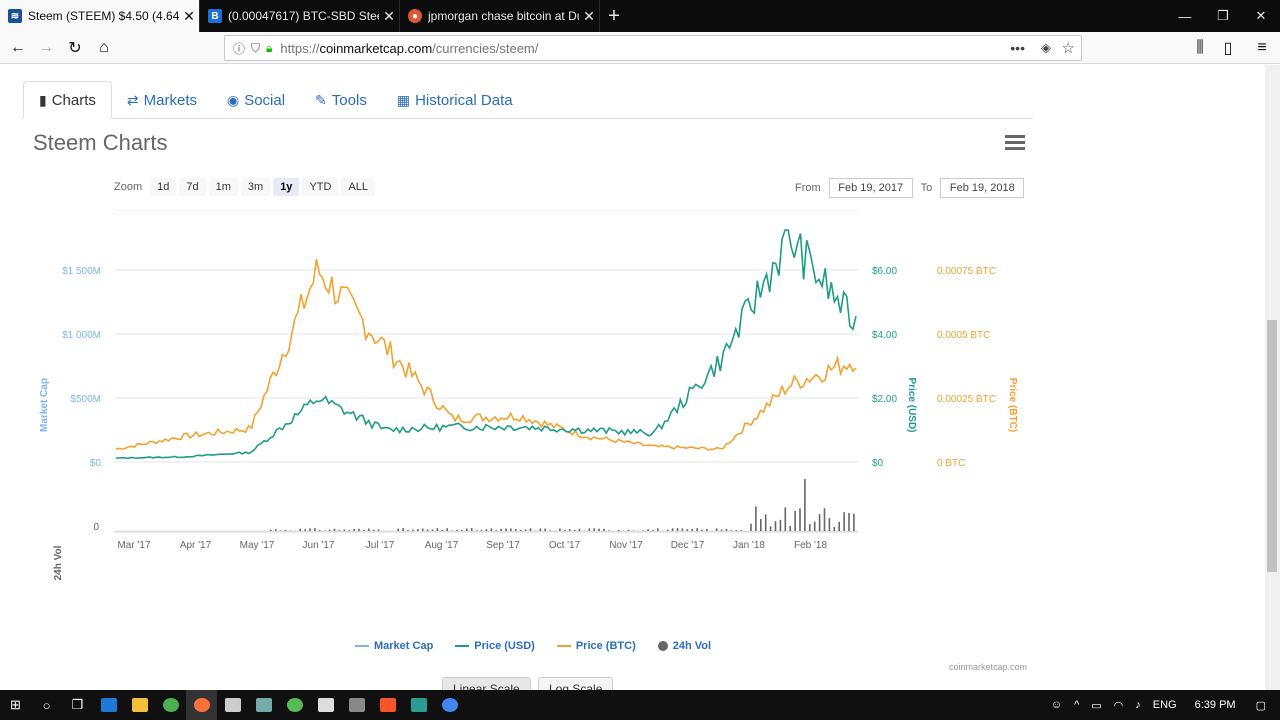  I want to click on browser-tab-duckduckgo: ● jpmorgan chase bitcoin at Duck ✕, so click(500, 16).